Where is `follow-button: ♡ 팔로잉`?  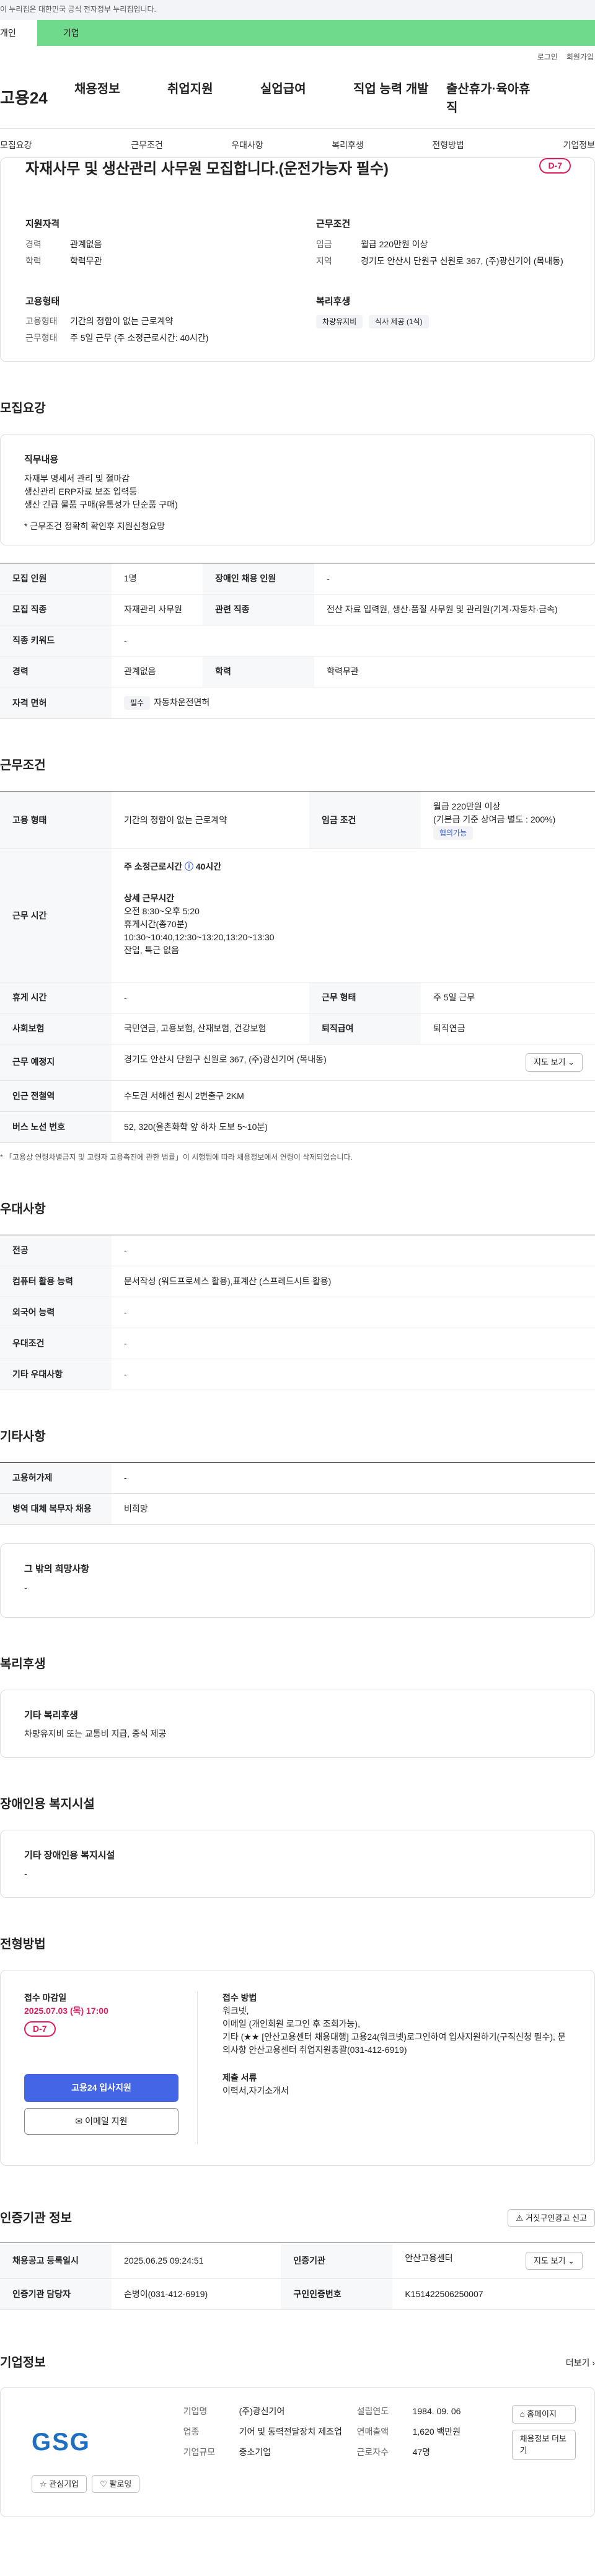 follow-button: ♡ 팔로잉 is located at coordinates (116, 2483).